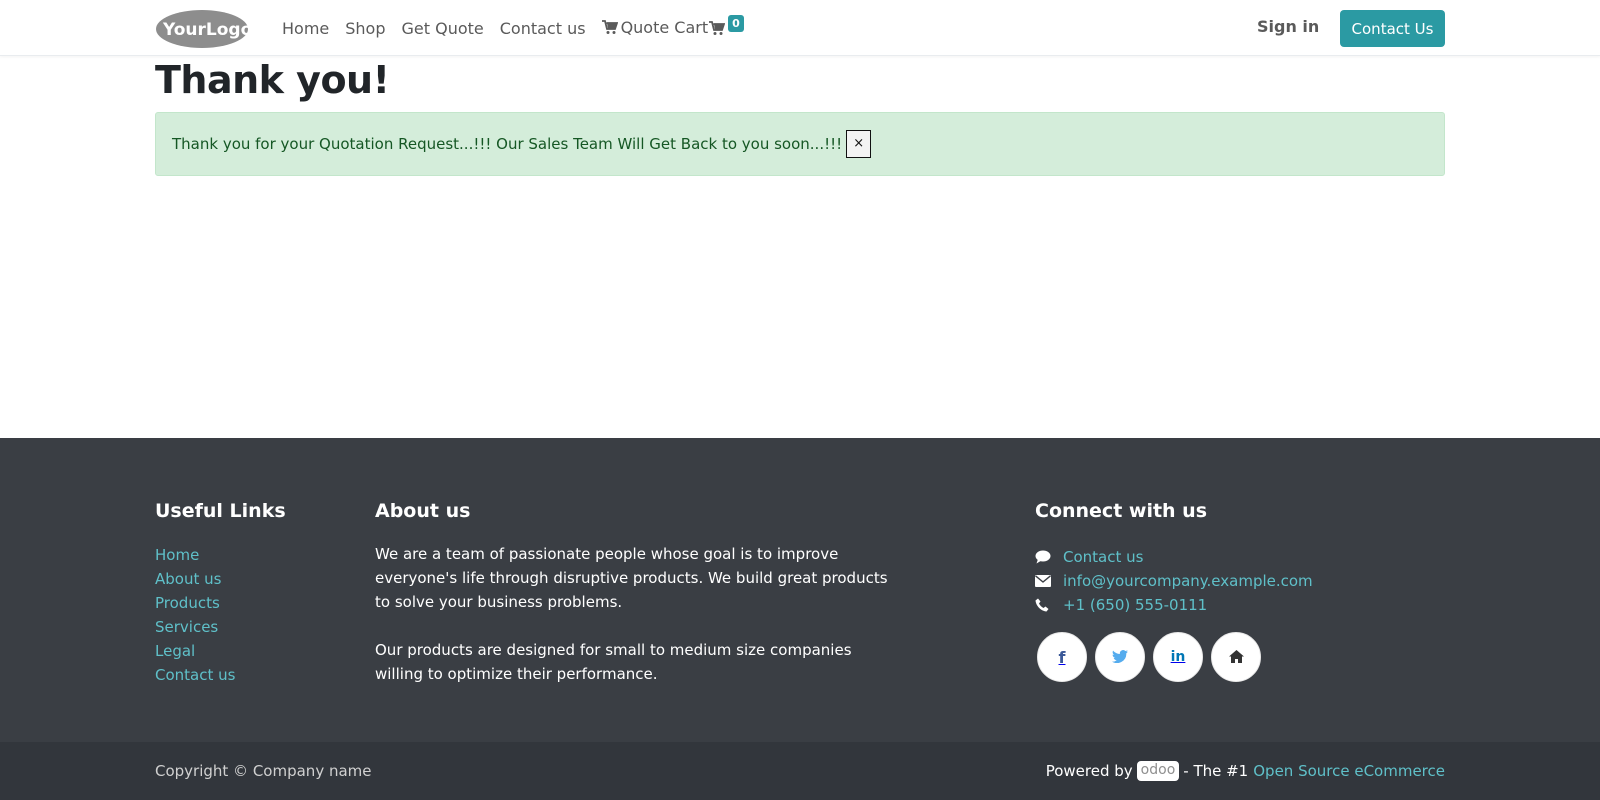  I want to click on footer-link-home: Home, so click(177, 555).